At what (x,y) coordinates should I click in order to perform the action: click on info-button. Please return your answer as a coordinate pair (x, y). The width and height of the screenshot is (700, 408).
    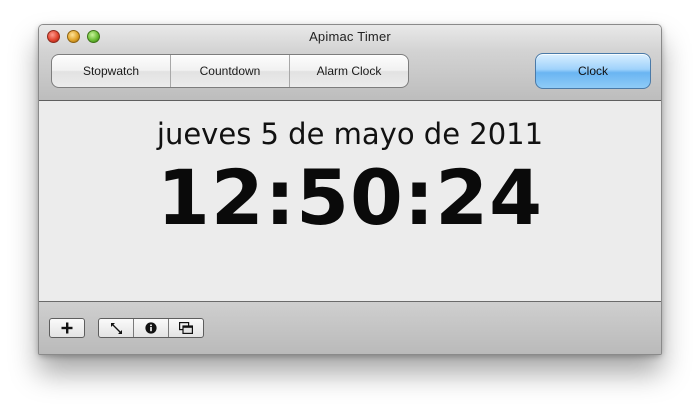
    Looking at the image, I should click on (151, 328).